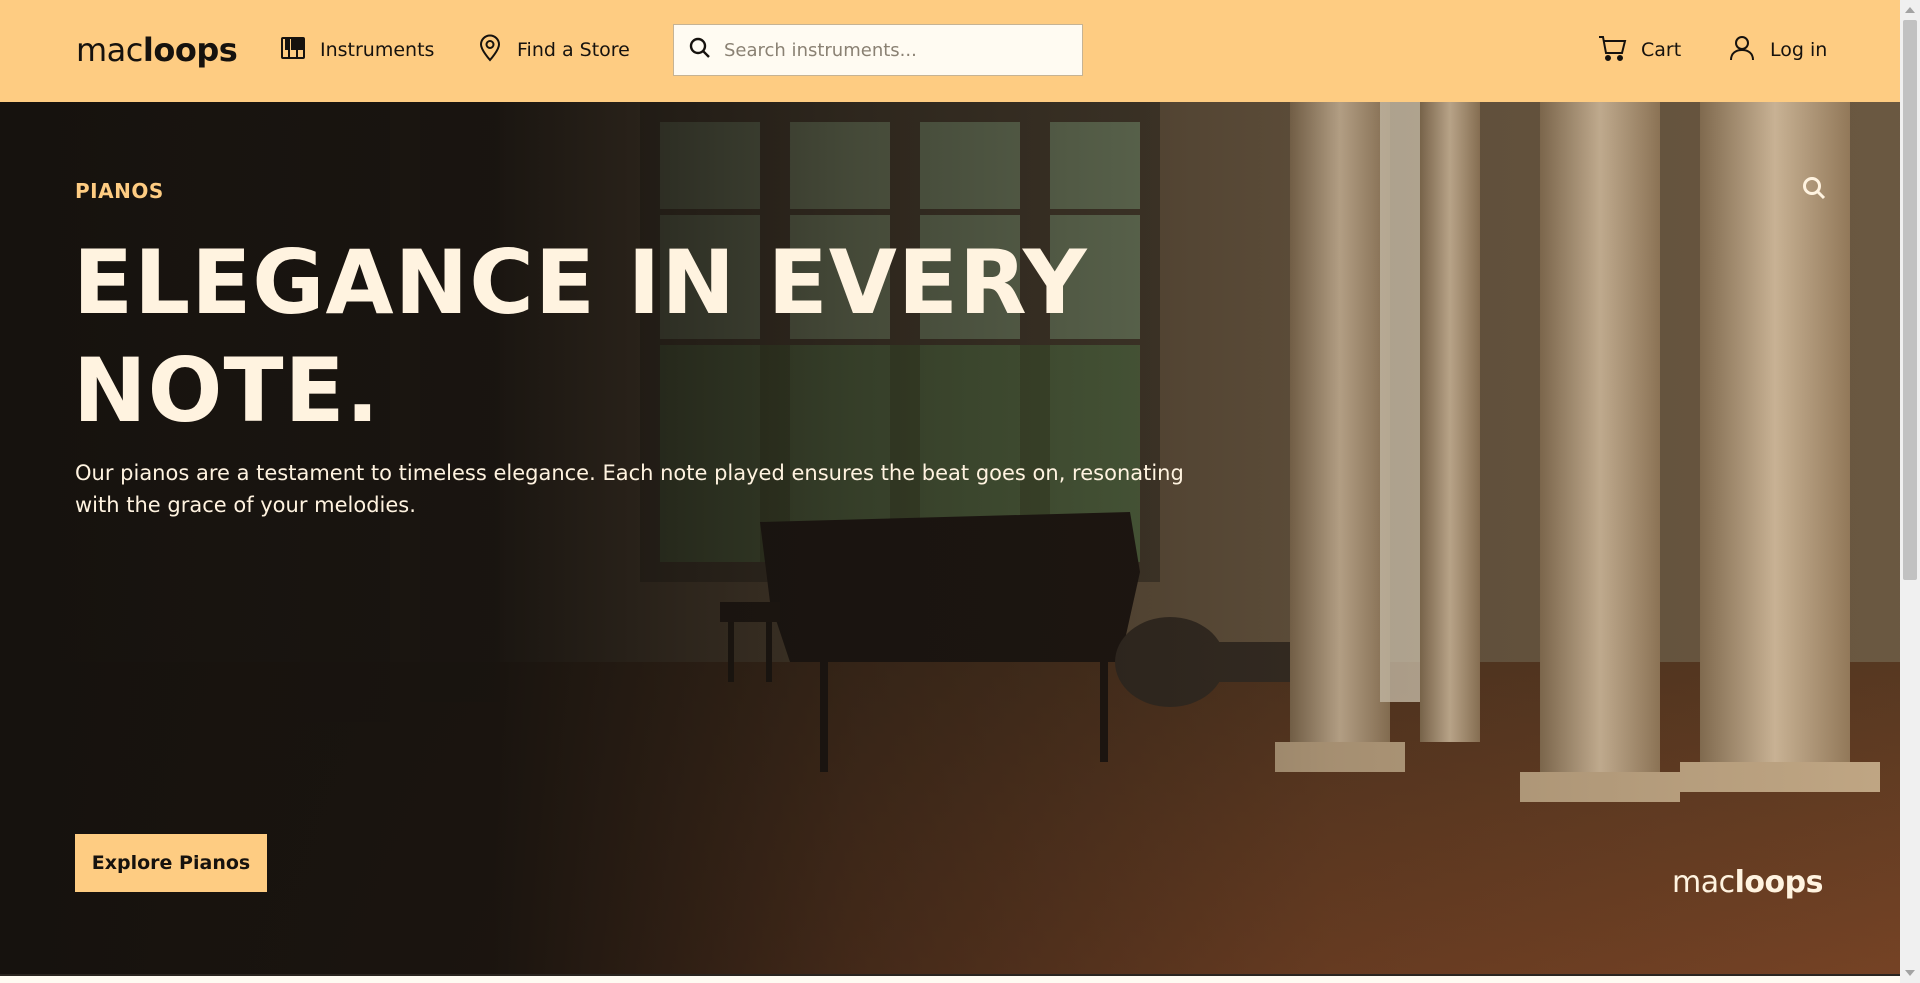  I want to click on nav-instruments: Instruments, so click(357, 50).